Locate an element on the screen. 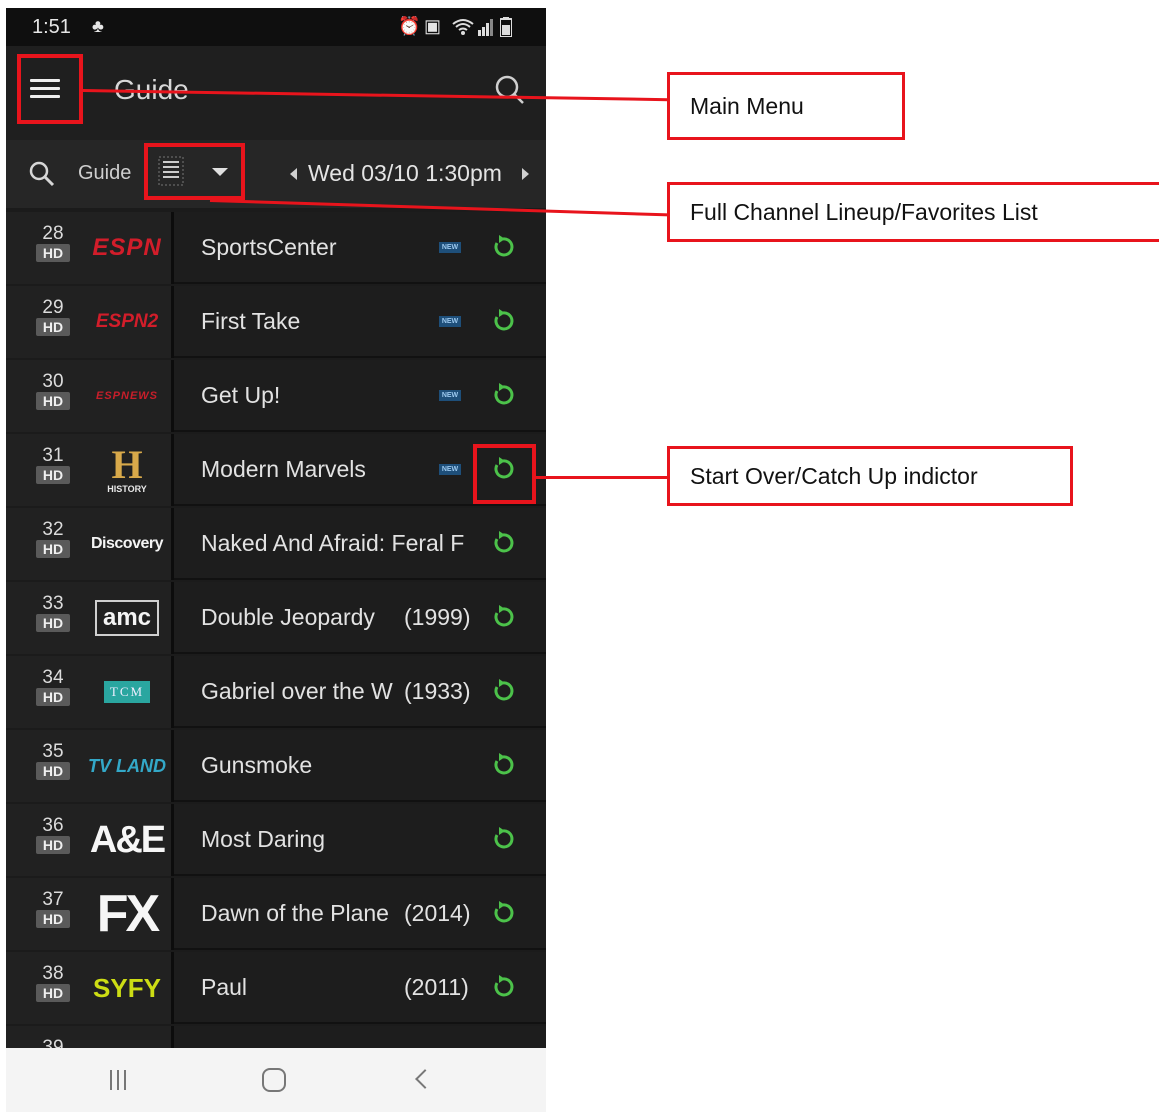 Image resolution: width=1159 pixels, height=1112 pixels. signal-icon is located at coordinates (485, 27).